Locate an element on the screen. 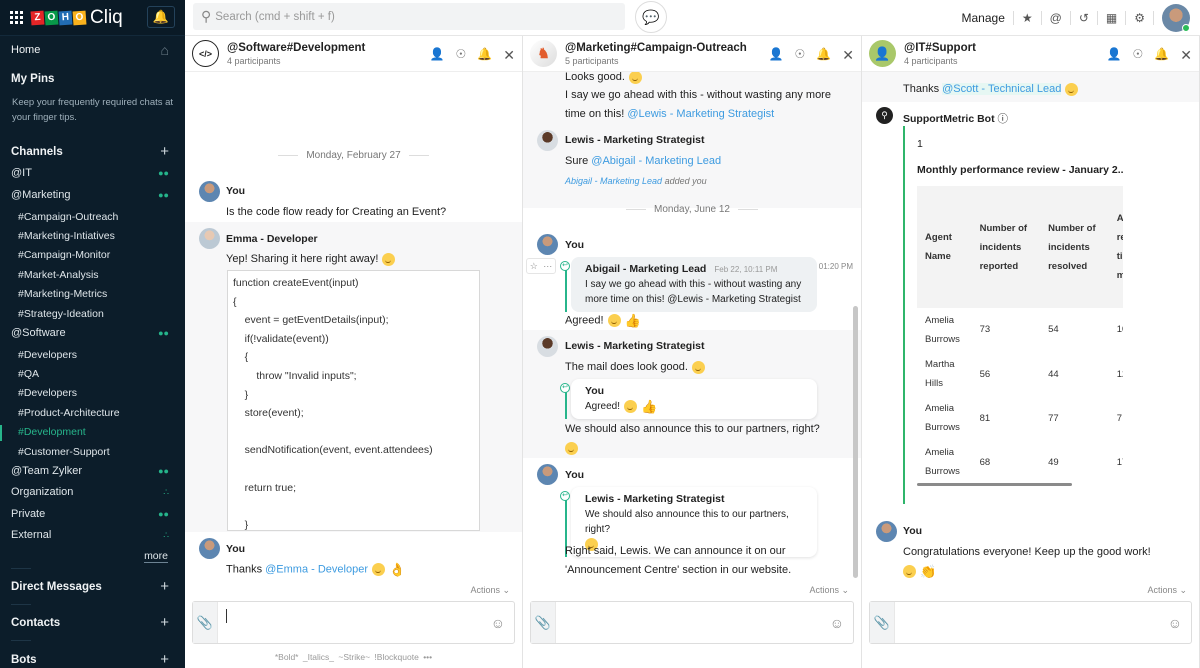  chat-title: @Software#Development is located at coordinates (296, 48).